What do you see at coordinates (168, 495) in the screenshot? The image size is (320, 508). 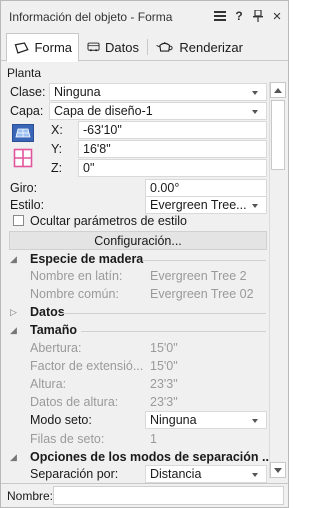 I see `nombre-input` at bounding box center [168, 495].